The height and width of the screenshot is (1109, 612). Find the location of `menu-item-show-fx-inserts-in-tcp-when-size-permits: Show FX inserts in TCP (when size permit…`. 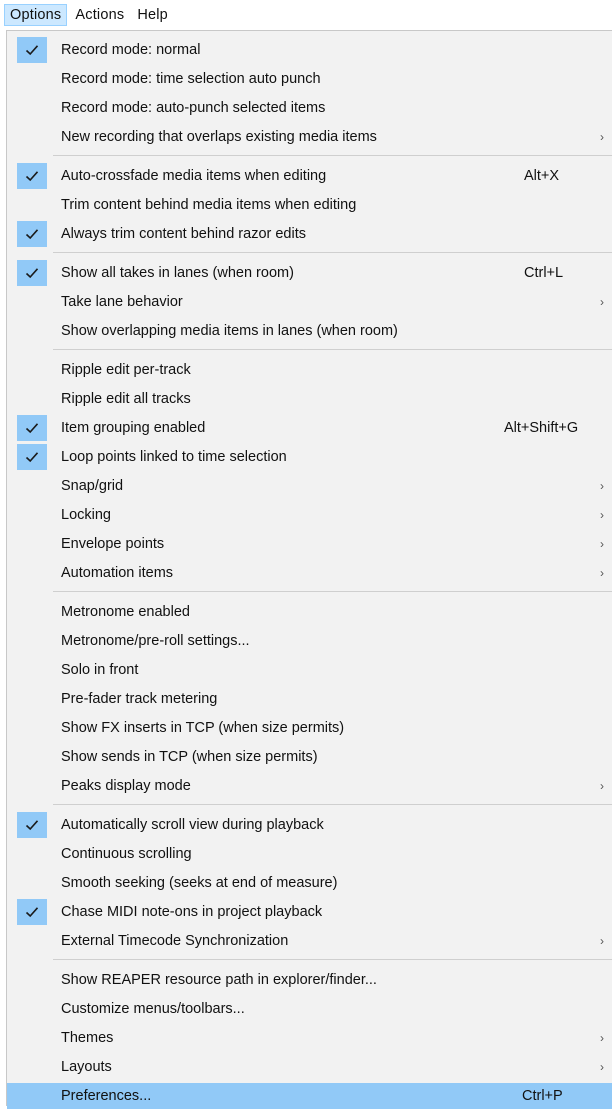

menu-item-show-fx-inserts-in-tcp-when-size-permits: Show FX inserts in TCP (when size permit… is located at coordinates (309, 728).